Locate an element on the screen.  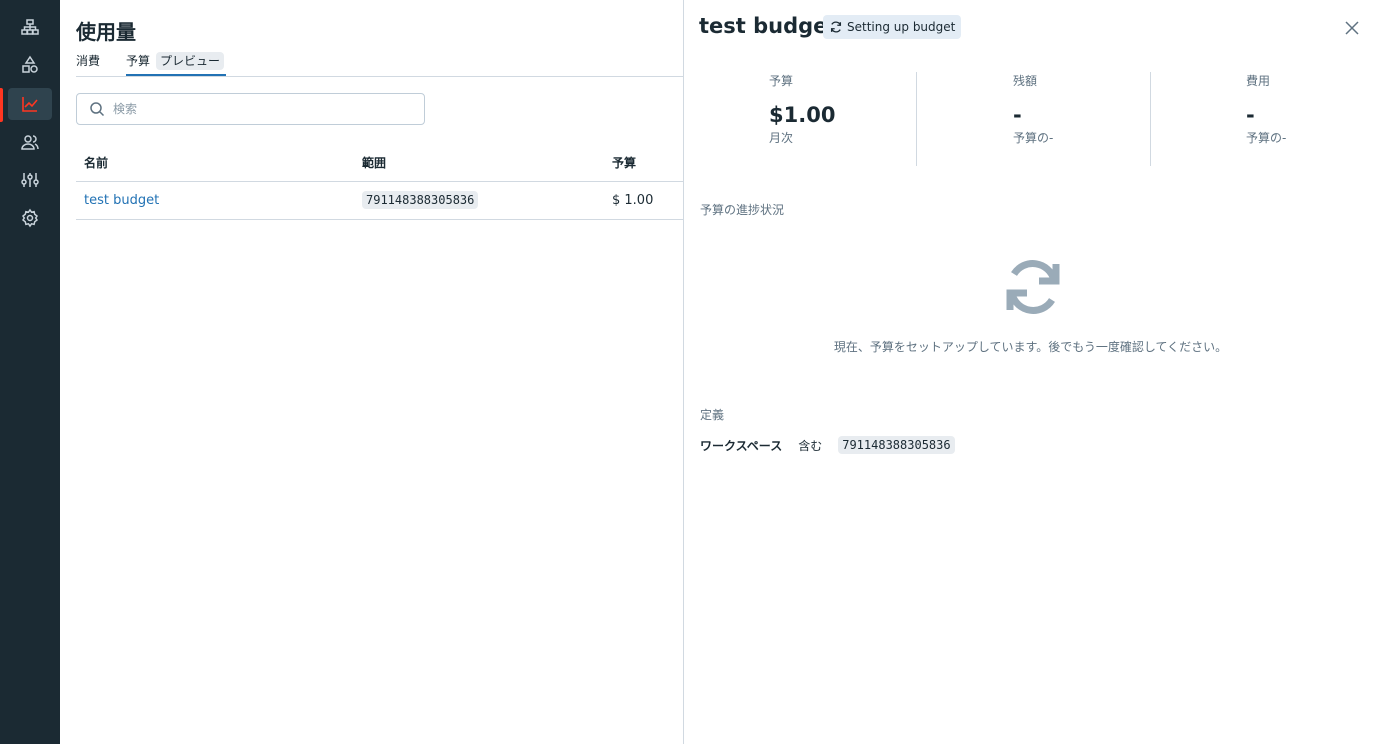
close-button is located at coordinates (1352, 28).